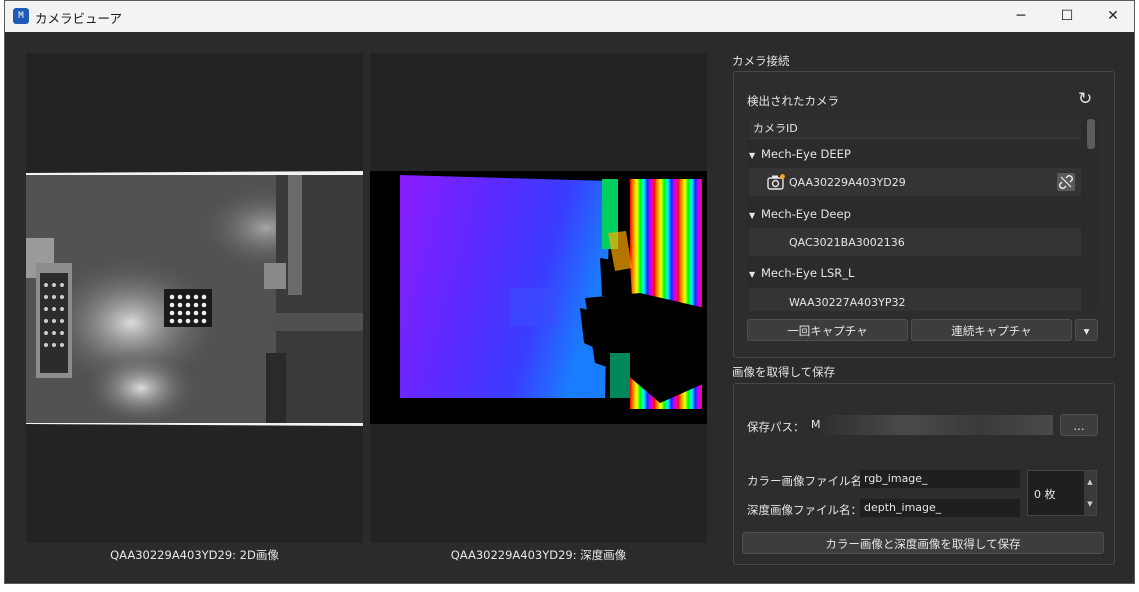 This screenshot has width=1139, height=592. What do you see at coordinates (761, 61) in the screenshot?
I see `camera-connection-title: カメラ接続` at bounding box center [761, 61].